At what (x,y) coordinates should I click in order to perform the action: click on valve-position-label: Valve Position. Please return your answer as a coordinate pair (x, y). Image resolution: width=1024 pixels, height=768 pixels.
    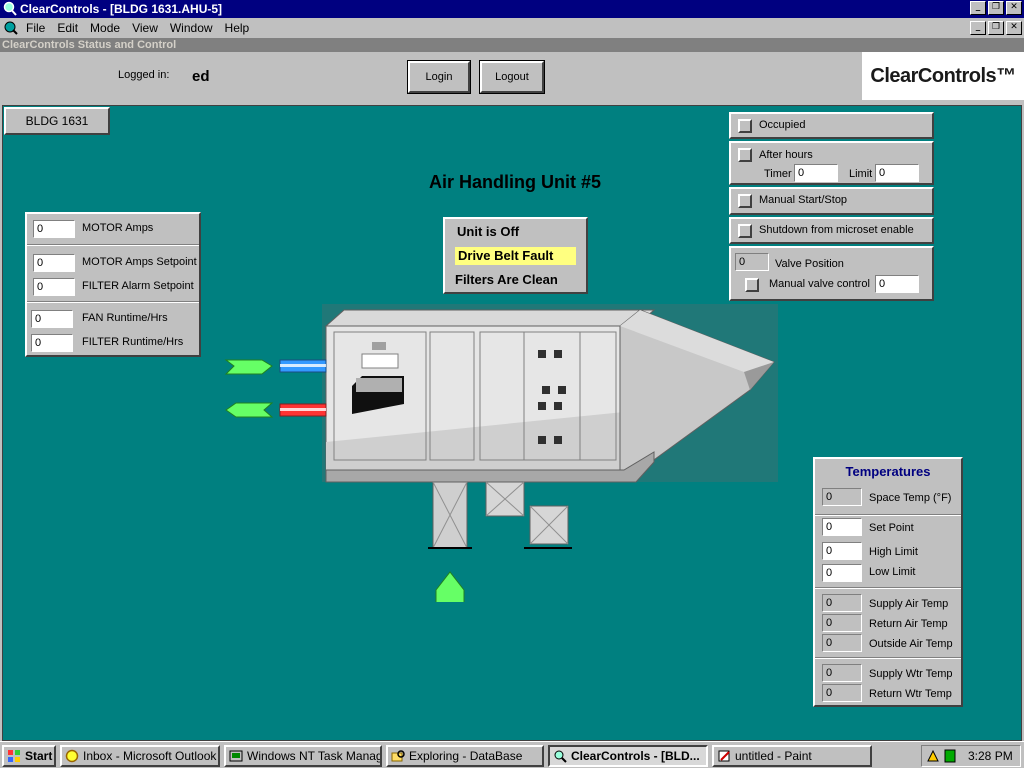
    Looking at the image, I should click on (809, 264).